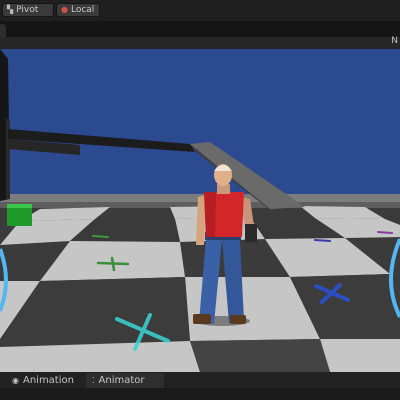 The image size is (400, 400). I want to click on local-toggle-button: ● Local, so click(78, 10).